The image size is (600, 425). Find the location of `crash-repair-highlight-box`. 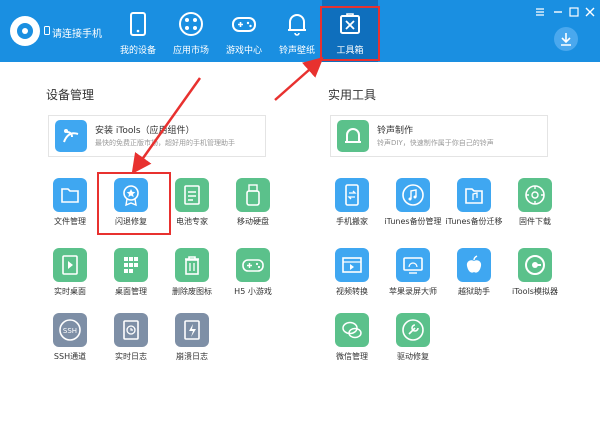

crash-repair-highlight-box is located at coordinates (134, 203).